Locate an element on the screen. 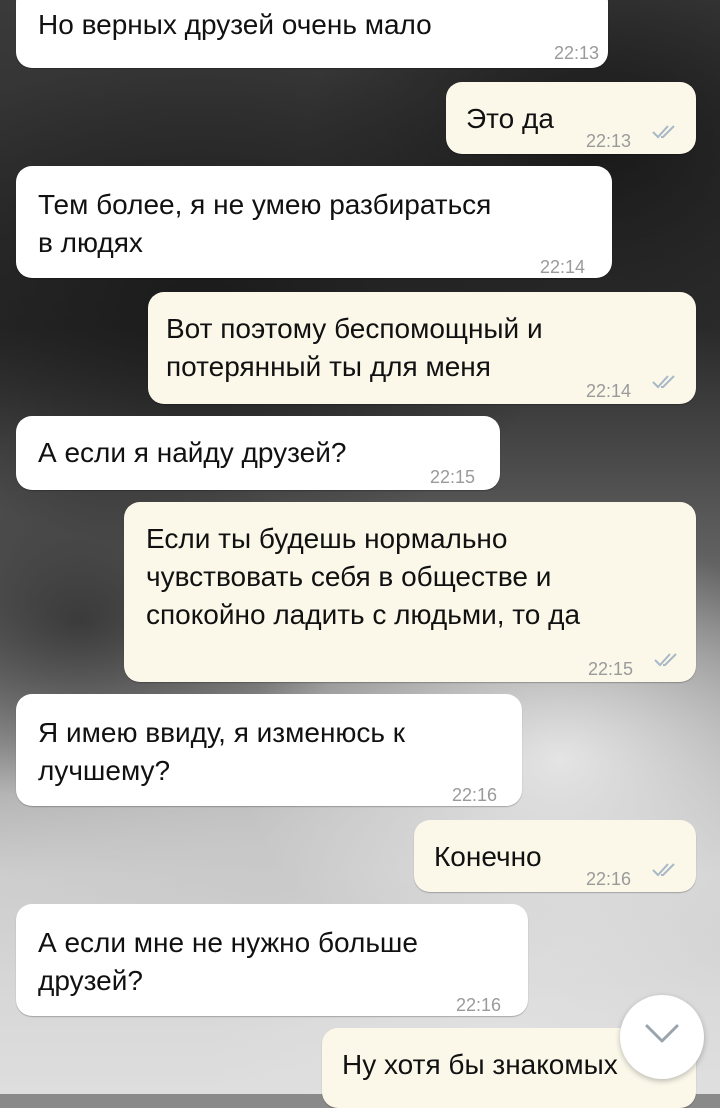 The height and width of the screenshot is (1108, 720). message-text: Но верных друзей очень мало is located at coordinates (235, 24).